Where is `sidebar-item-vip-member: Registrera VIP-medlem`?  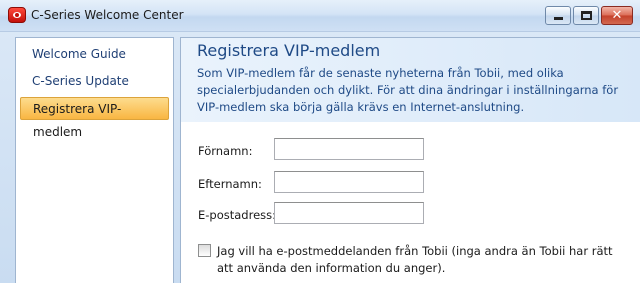
sidebar-item-vip-member: Registrera VIP-medlem is located at coordinates (94, 118).